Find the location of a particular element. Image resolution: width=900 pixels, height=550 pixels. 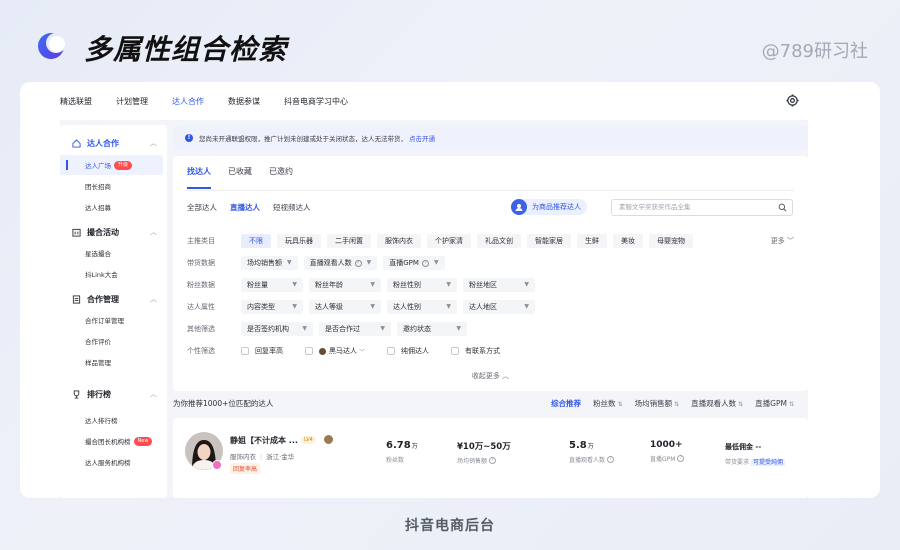

sort-fans: 粉丝数 ⇅ is located at coordinates (608, 403).